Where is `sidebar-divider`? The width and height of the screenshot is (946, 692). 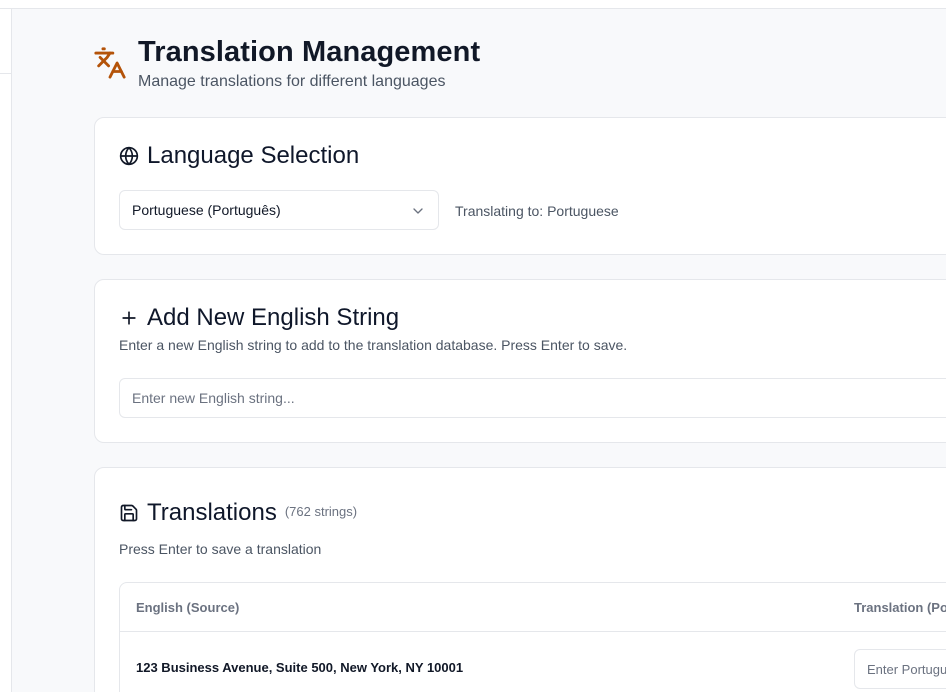
sidebar-divider is located at coordinates (6, 73).